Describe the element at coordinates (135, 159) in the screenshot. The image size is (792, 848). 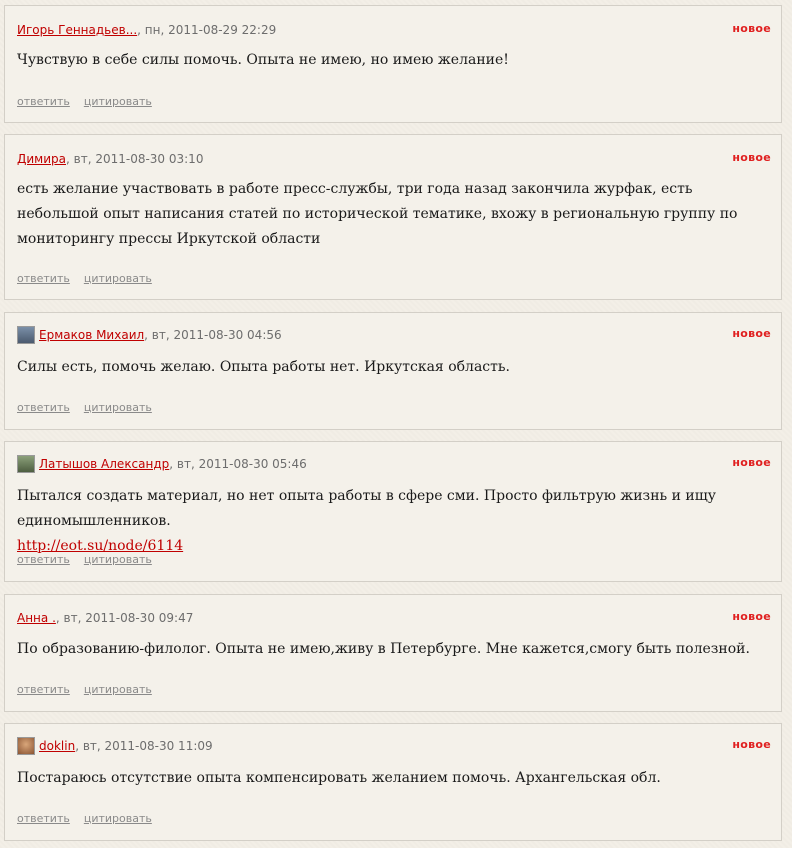
I see `comment-date: , вт, 2011-08-30 03:10` at that location.